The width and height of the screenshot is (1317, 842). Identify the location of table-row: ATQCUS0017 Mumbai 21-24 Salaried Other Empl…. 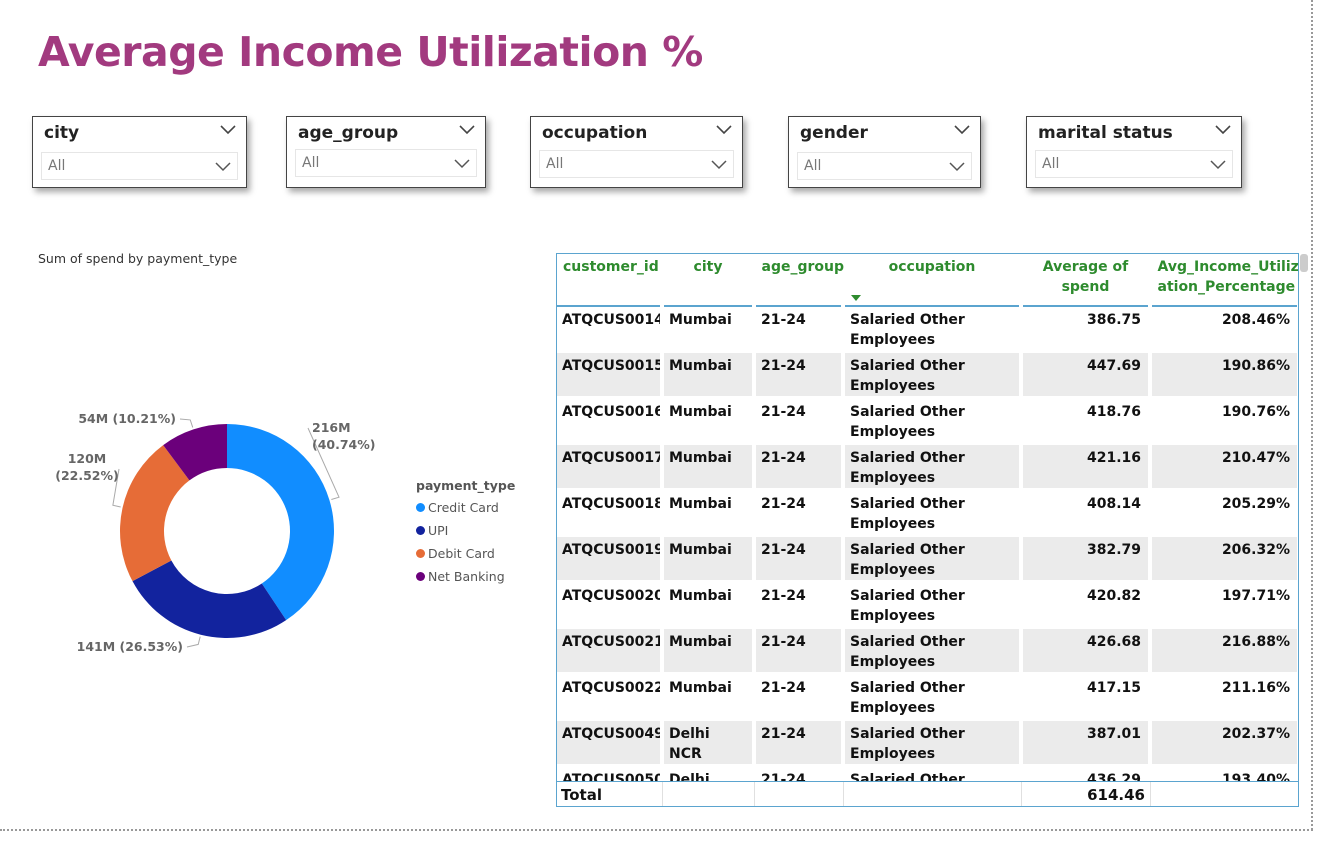
(927, 467).